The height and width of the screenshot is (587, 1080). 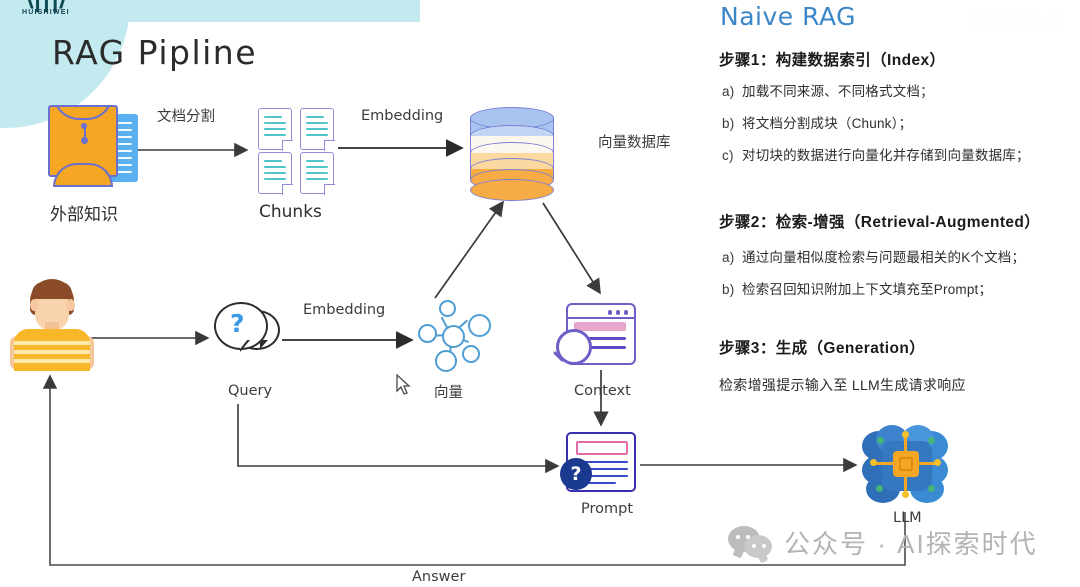 I want to click on brand-logo: \|||/ HUISHIWEI, so click(x=46, y=8).